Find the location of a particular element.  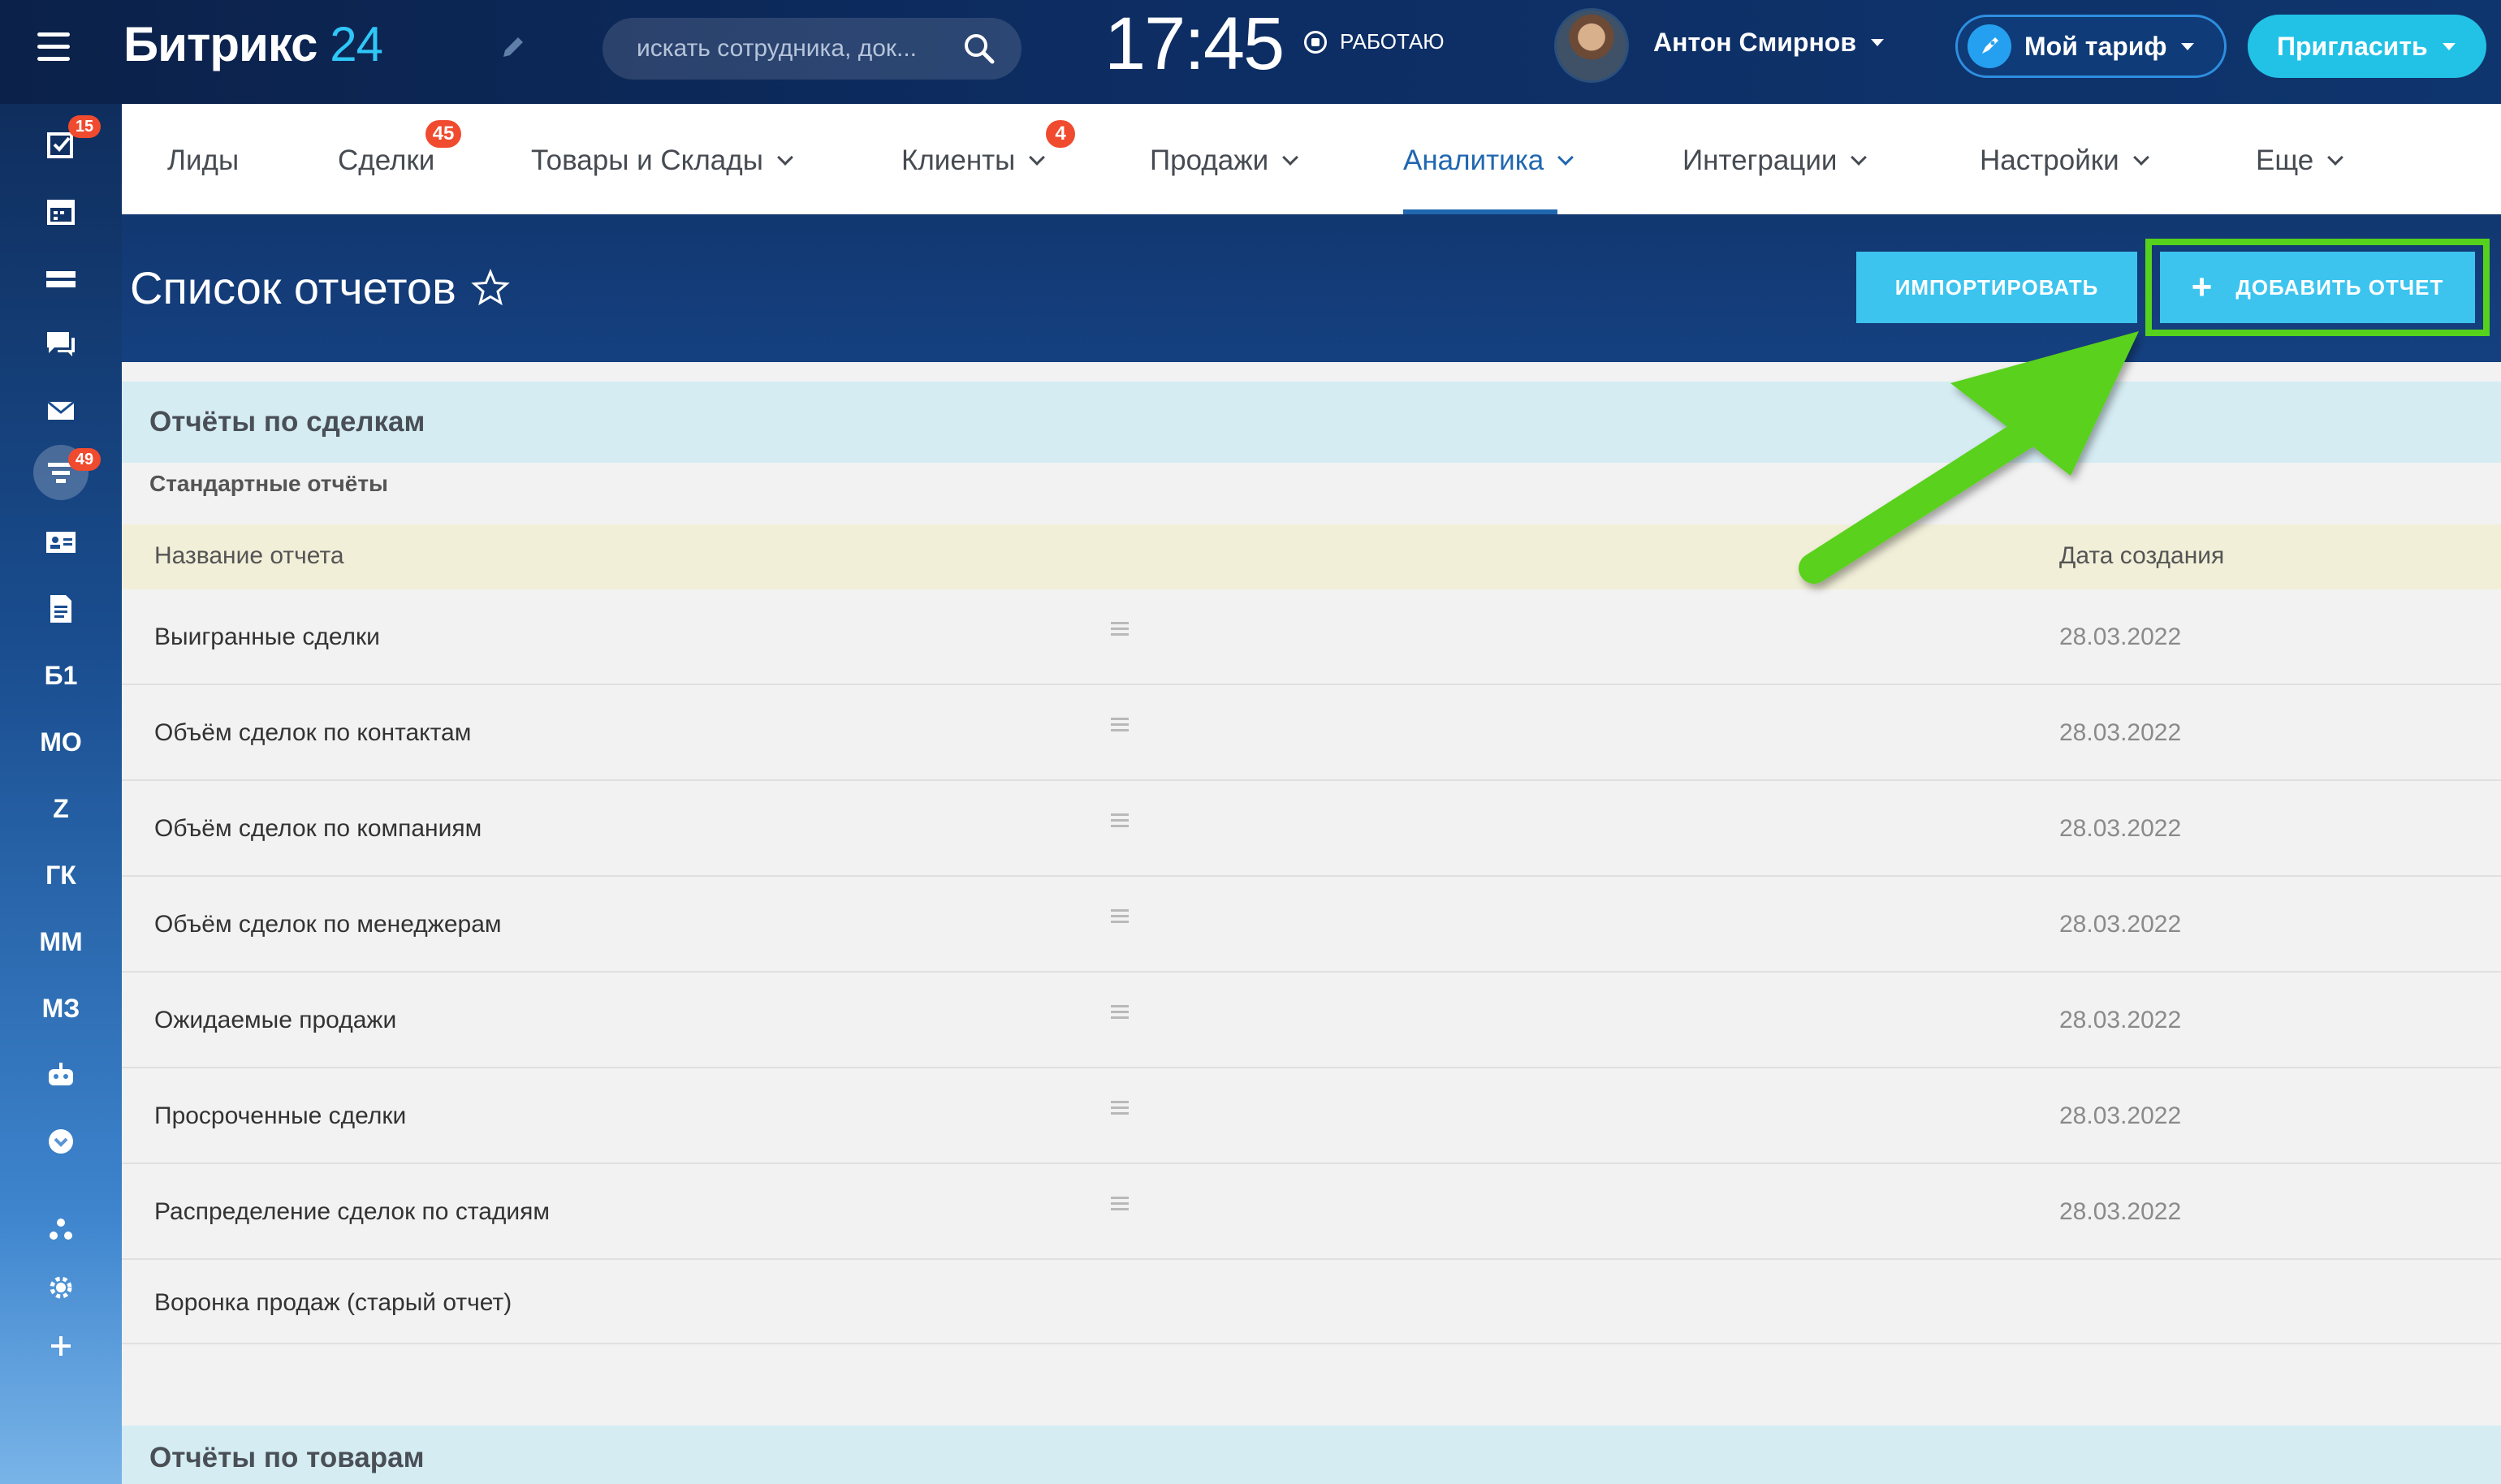

edit-pencil-icon is located at coordinates (515, 49).